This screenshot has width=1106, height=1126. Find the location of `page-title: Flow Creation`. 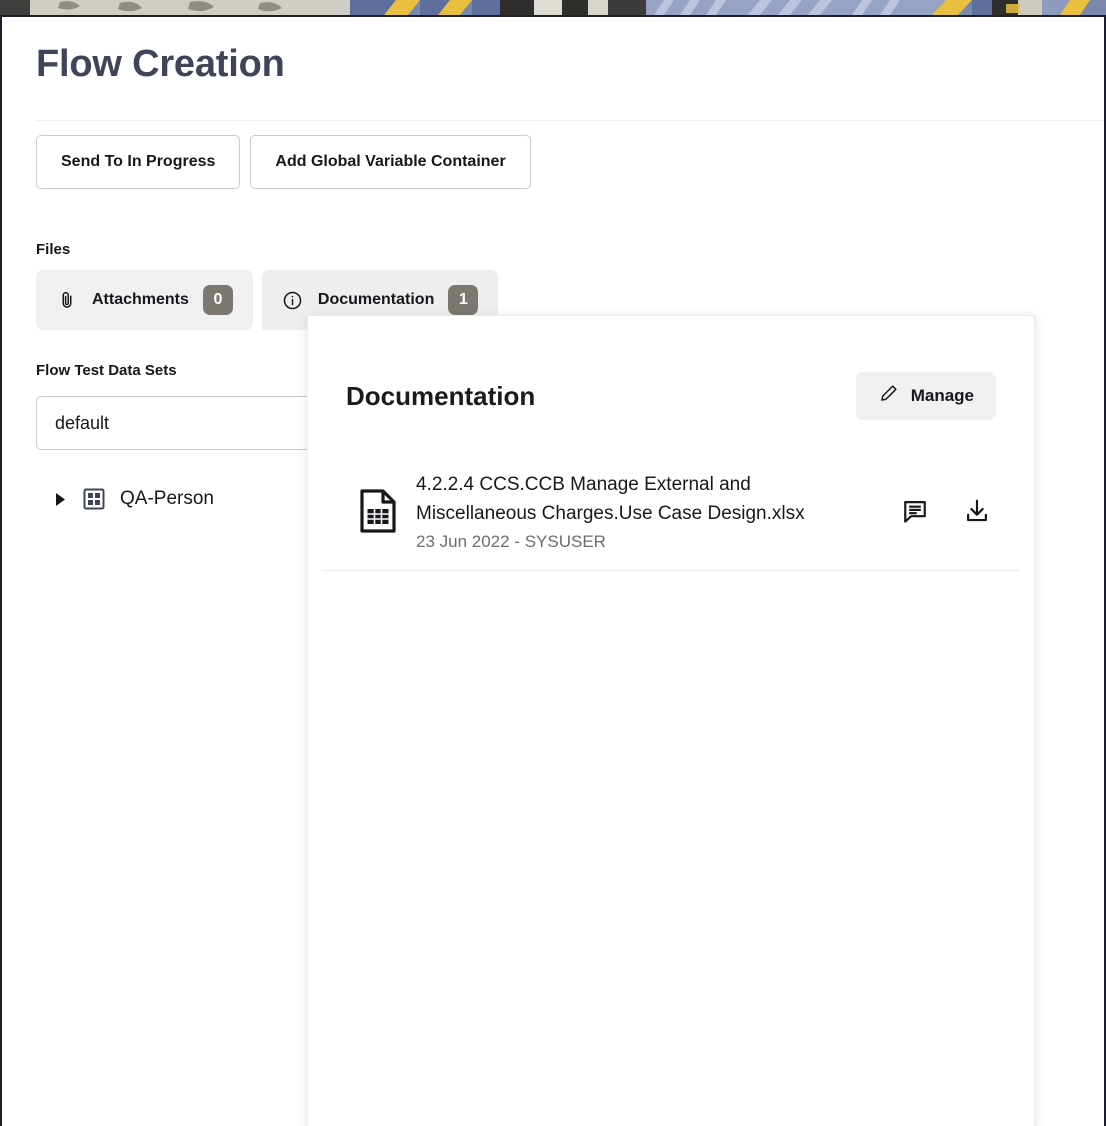

page-title: Flow Creation is located at coordinates (160, 64).